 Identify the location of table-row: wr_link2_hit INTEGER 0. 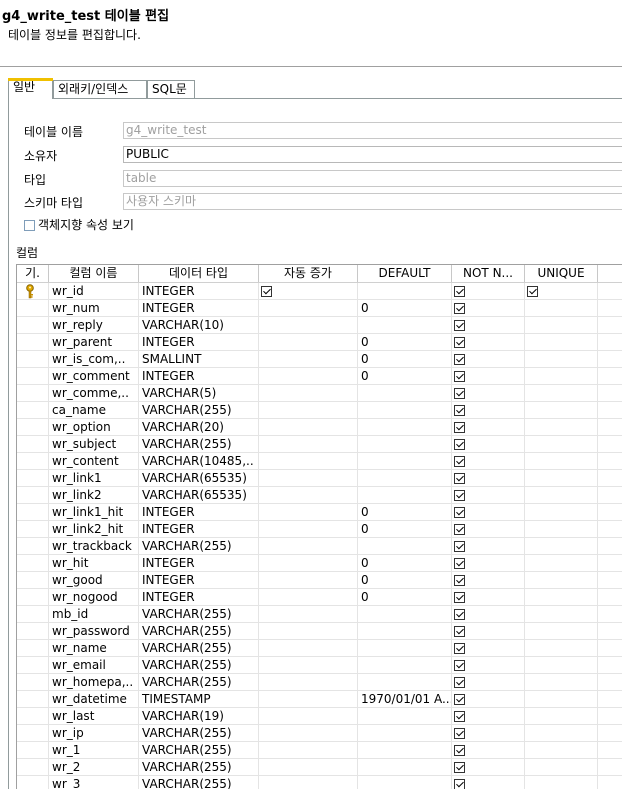
(319, 529).